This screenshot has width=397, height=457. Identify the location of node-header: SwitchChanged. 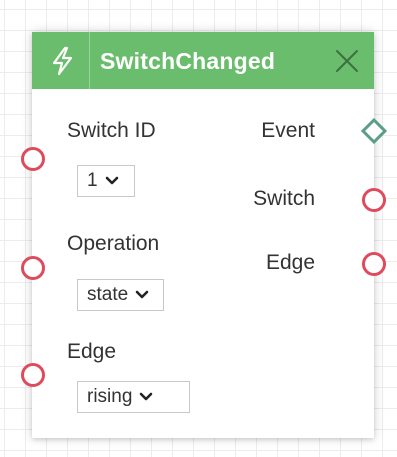
(203, 60).